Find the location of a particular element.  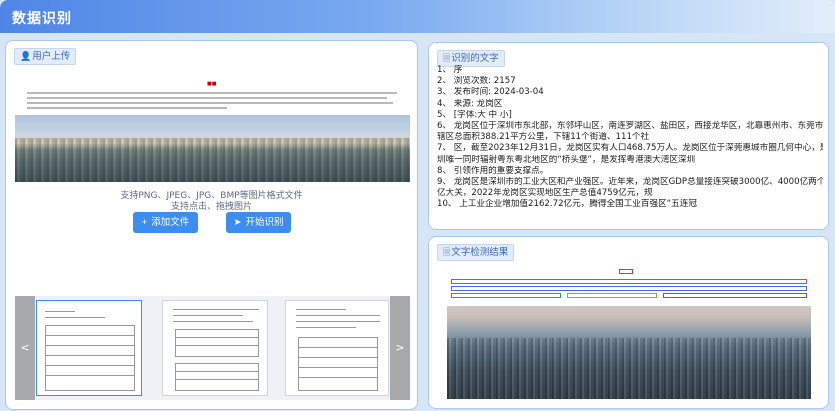

uploaded-image-preview: ■■ is located at coordinates (212, 130).